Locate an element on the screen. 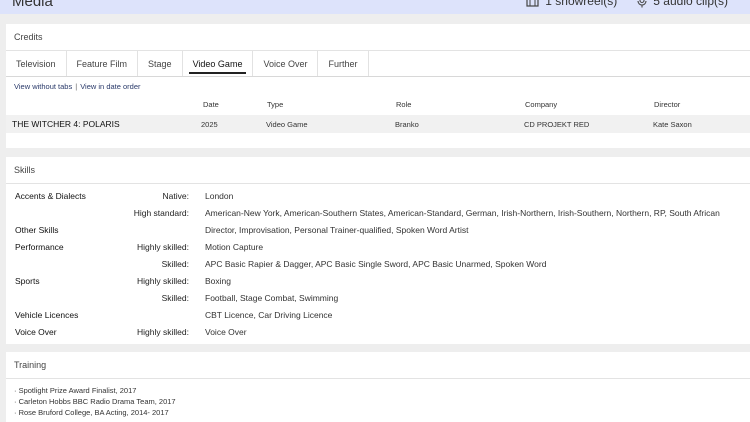  skill-value: London is located at coordinates (219, 196).